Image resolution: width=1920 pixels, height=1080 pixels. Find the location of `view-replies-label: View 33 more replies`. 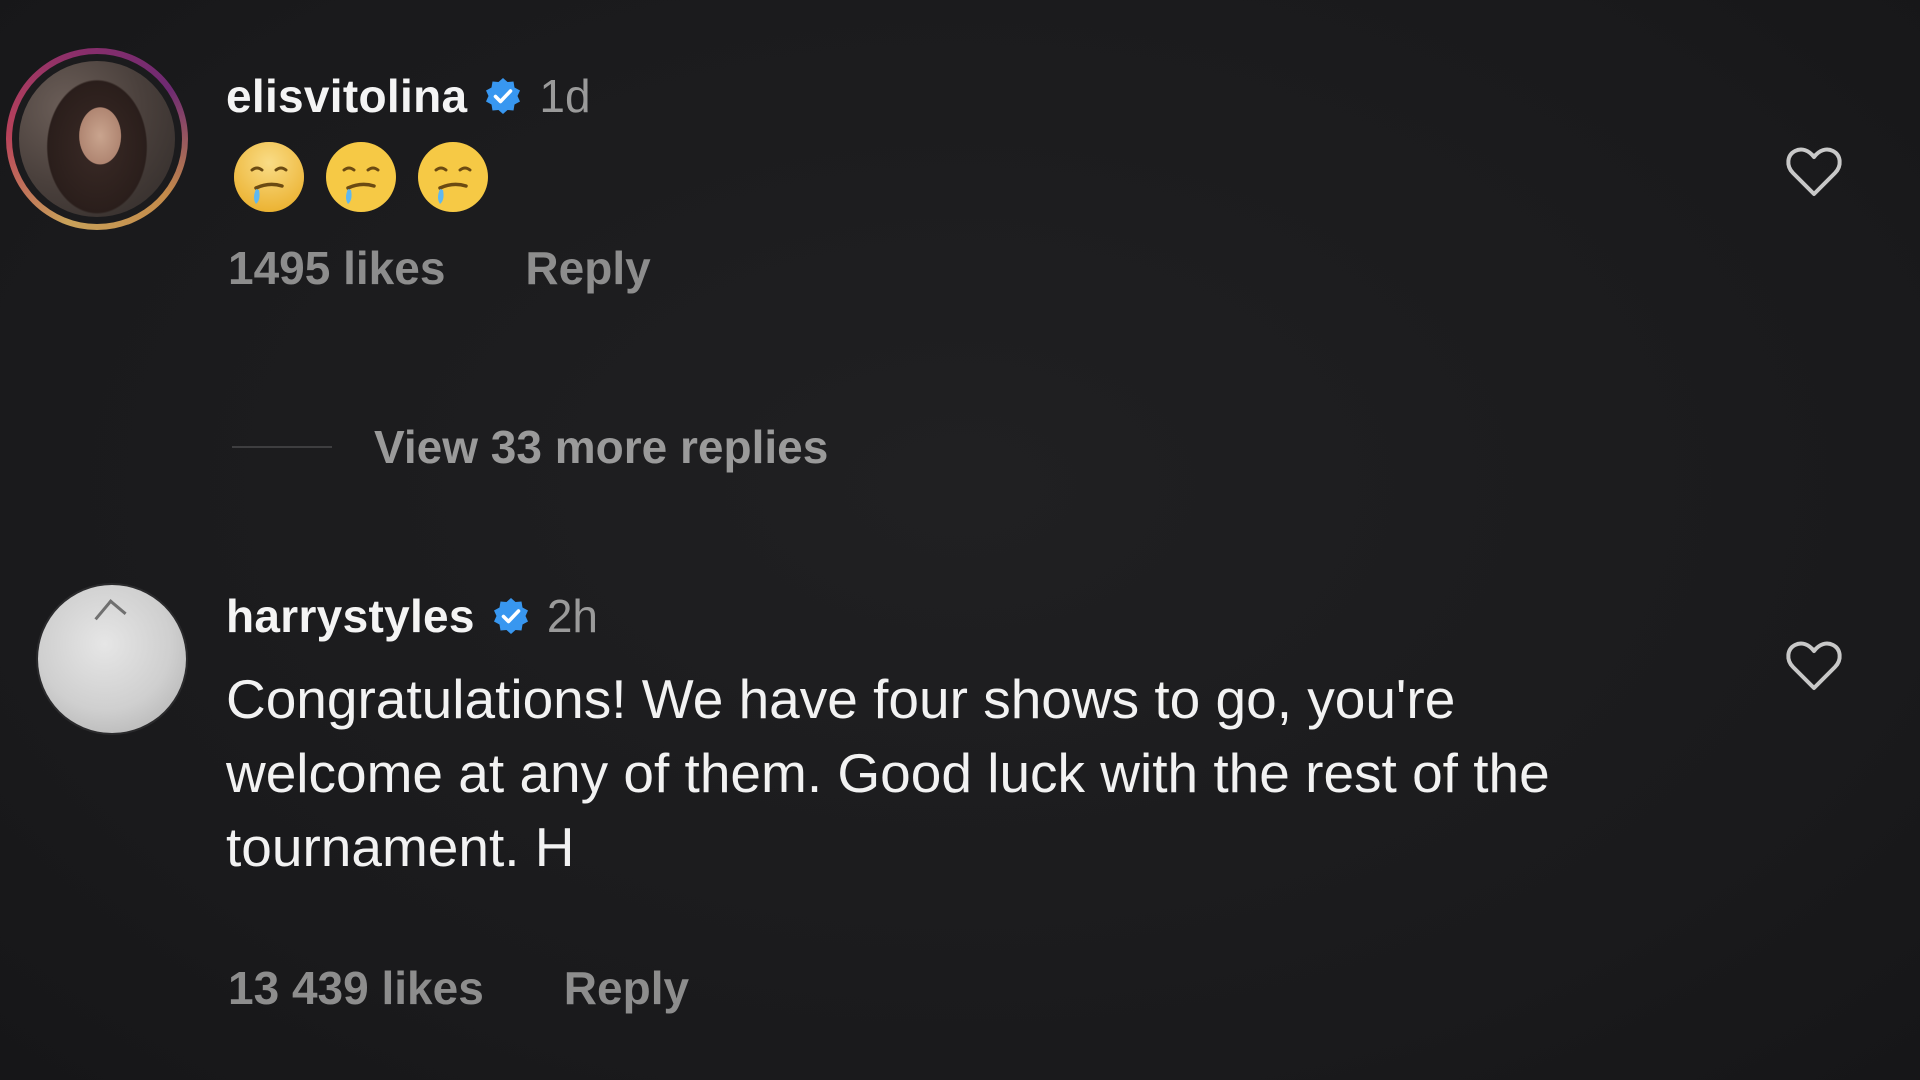

view-replies-label: View 33 more replies is located at coordinates (601, 447).